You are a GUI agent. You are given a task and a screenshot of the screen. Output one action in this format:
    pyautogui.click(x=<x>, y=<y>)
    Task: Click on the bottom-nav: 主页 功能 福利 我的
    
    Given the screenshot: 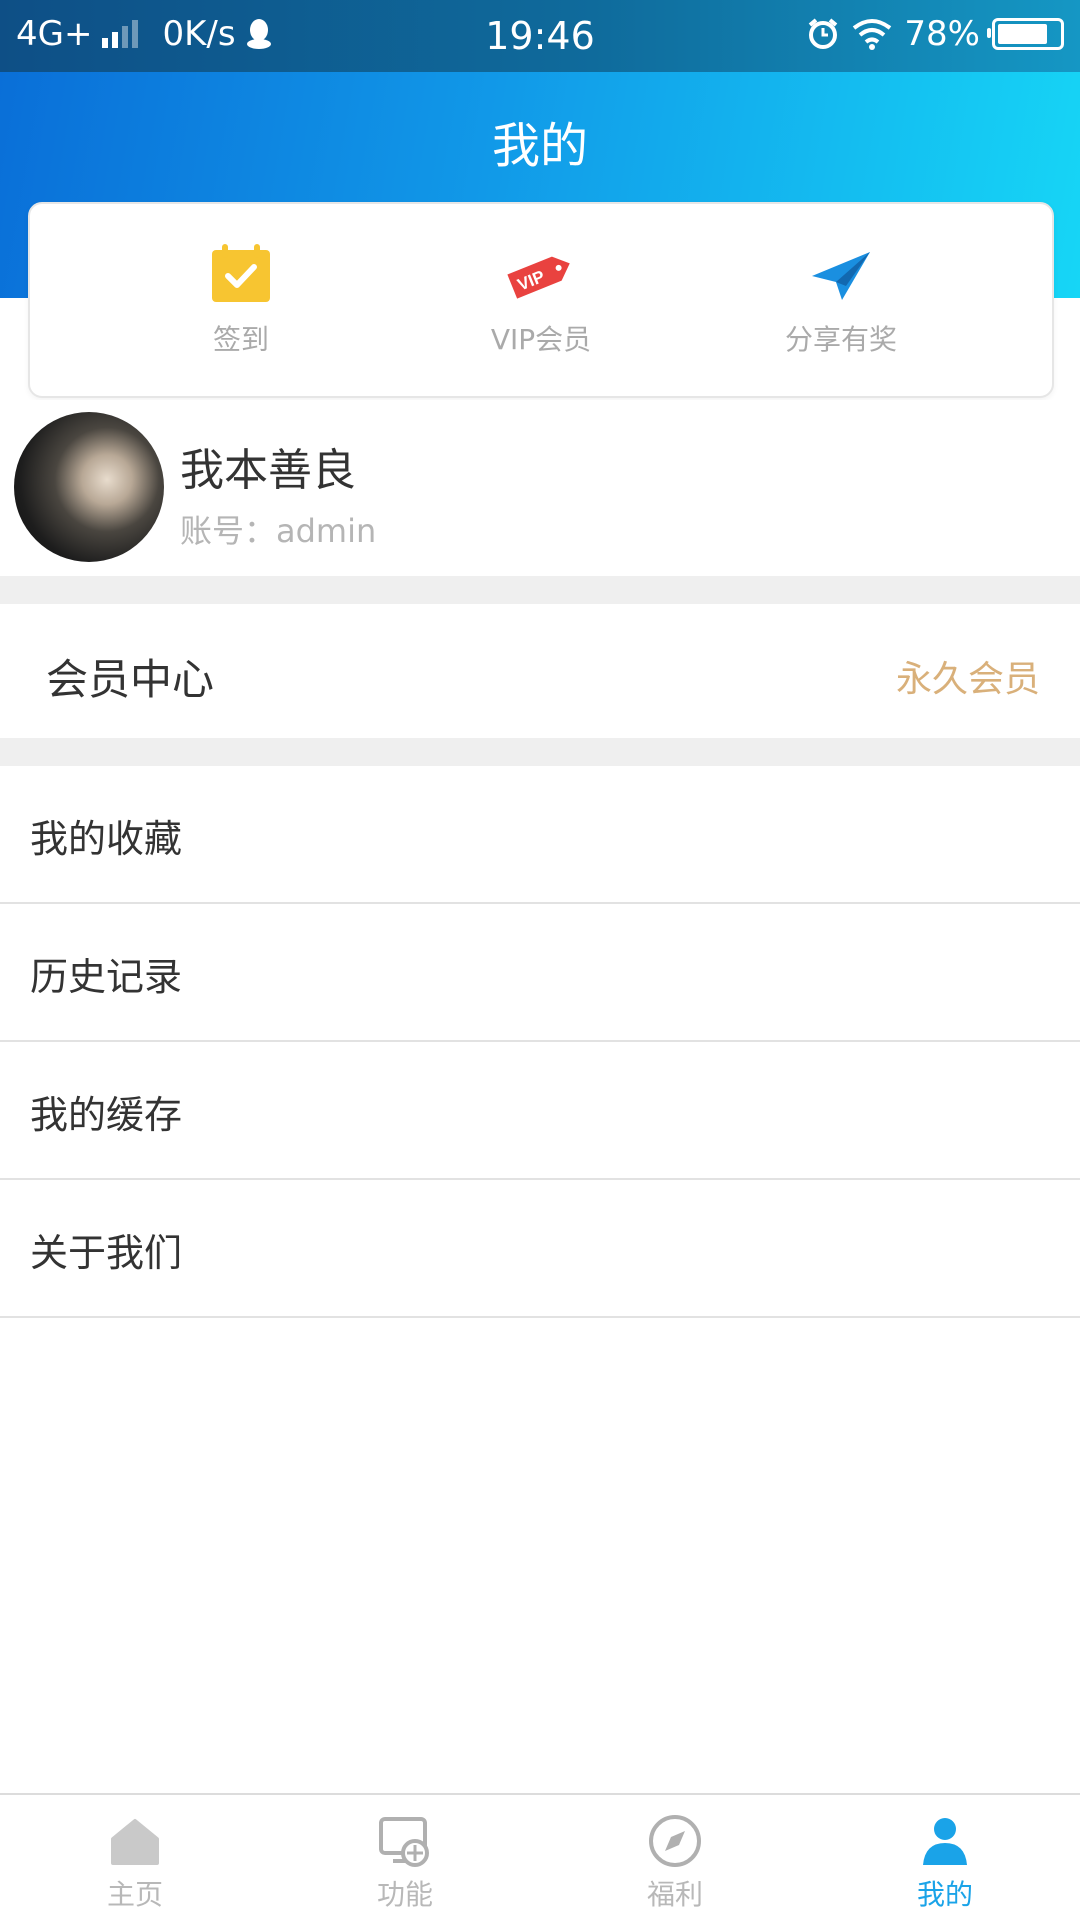 What is the action you would take?
    pyautogui.click(x=540, y=1857)
    